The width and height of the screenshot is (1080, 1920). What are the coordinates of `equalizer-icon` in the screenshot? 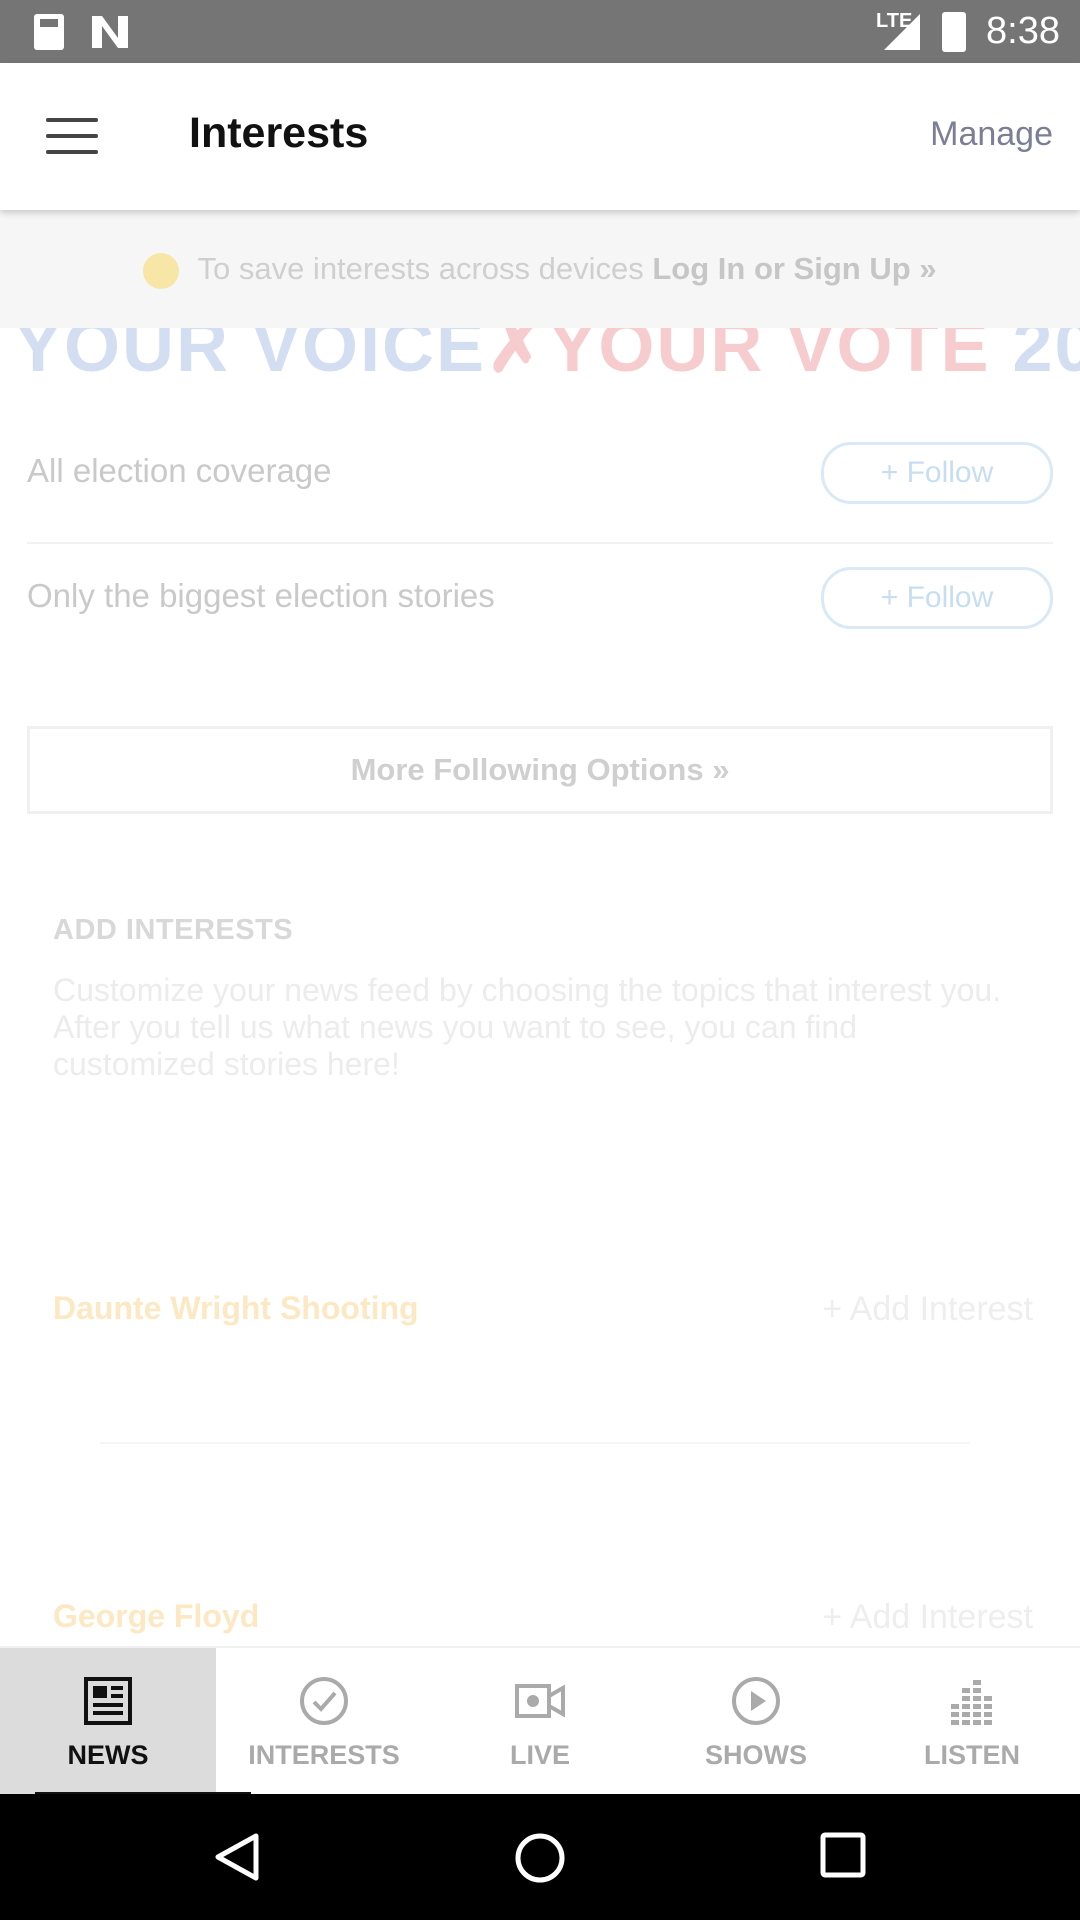 It's located at (971, 1702).